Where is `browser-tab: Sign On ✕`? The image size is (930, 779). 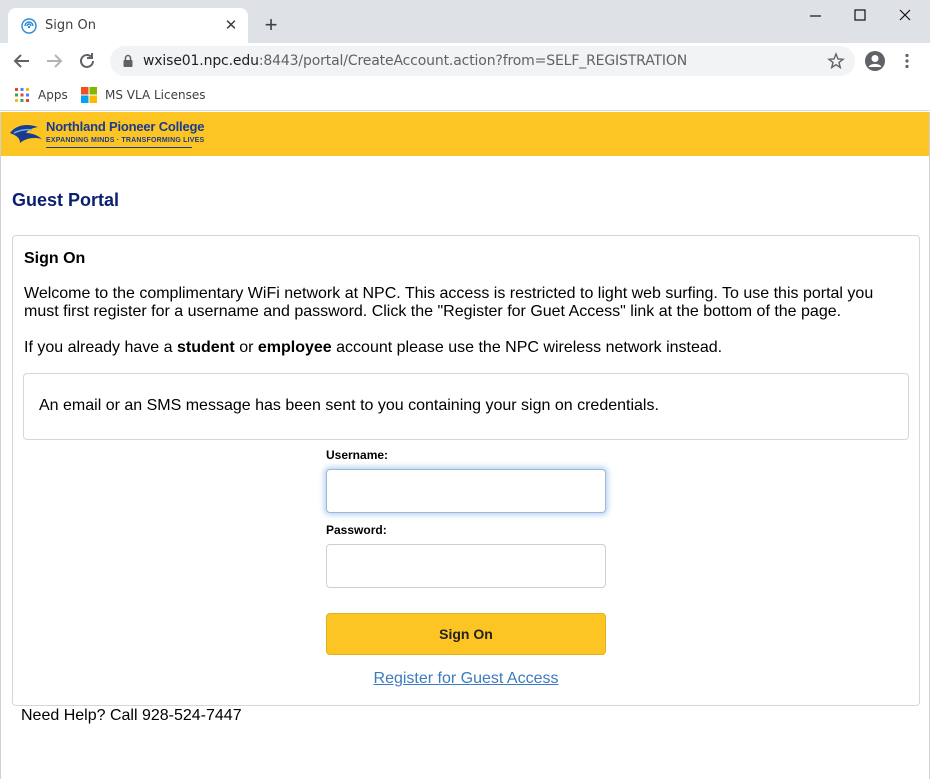
browser-tab: Sign On ✕ is located at coordinates (128, 25).